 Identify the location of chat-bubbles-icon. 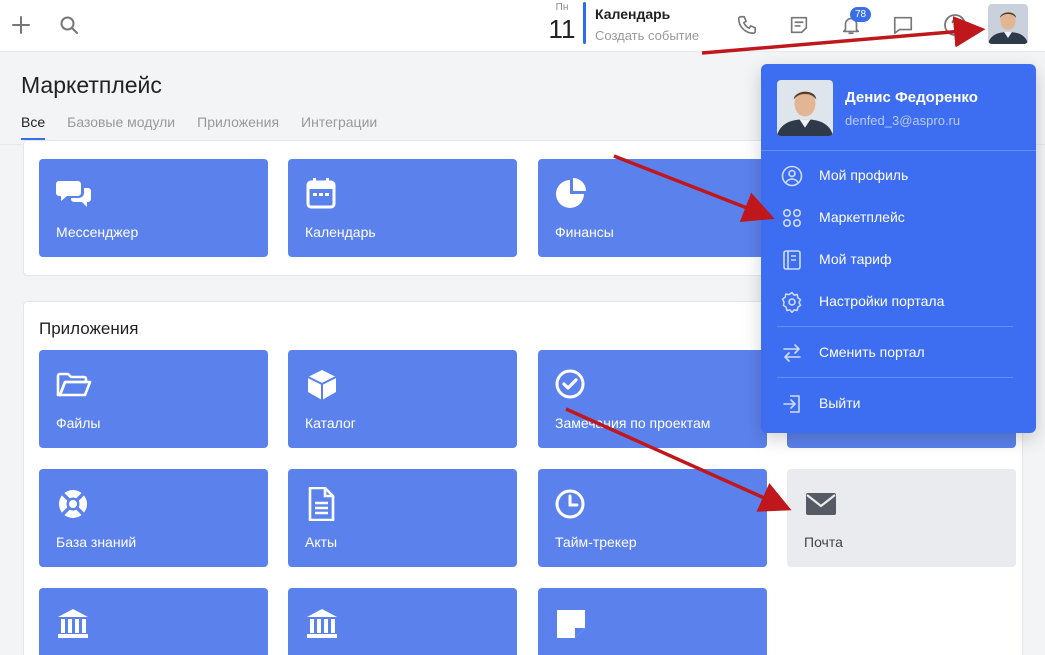
(74, 194).